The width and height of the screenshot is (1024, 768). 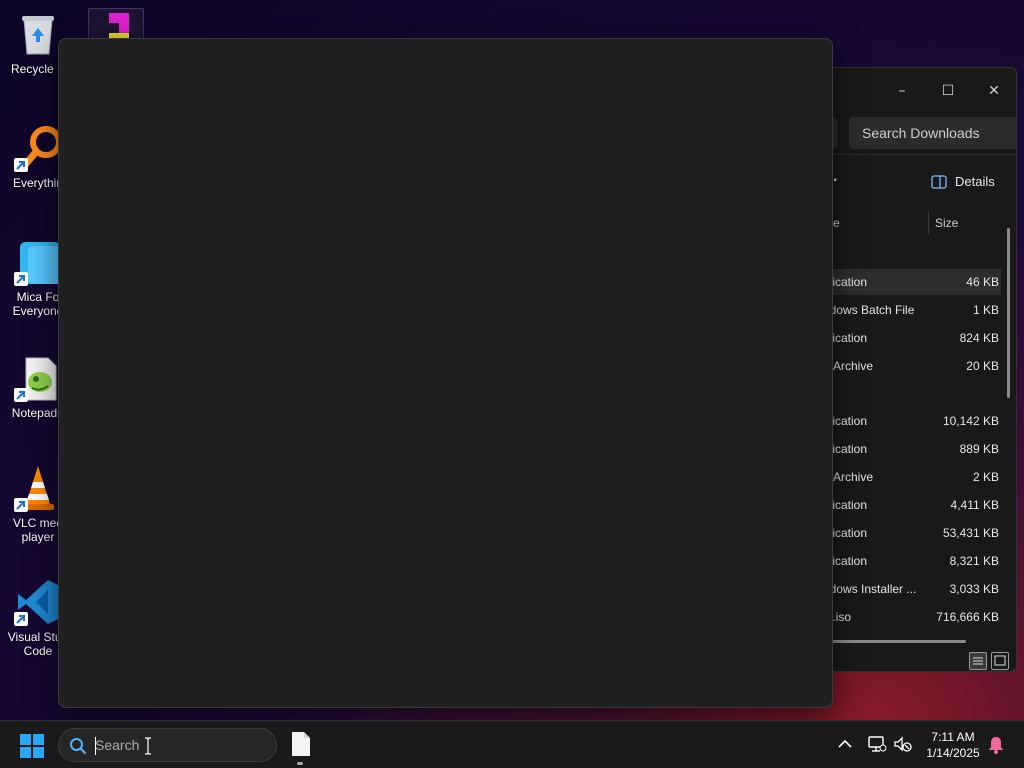 I want to click on file-size-cell: 20 KB, so click(x=982, y=366).